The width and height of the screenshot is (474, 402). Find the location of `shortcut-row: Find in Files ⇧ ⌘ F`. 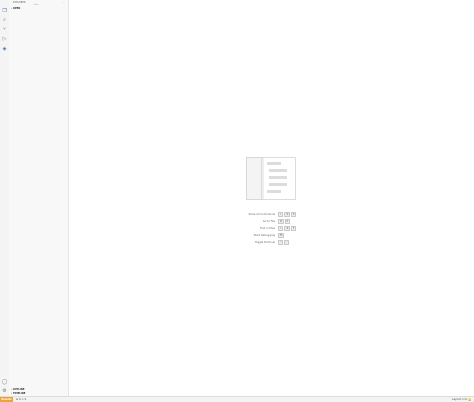

shortcut-row: Find in Files ⇧ ⌘ F is located at coordinates (266, 228).